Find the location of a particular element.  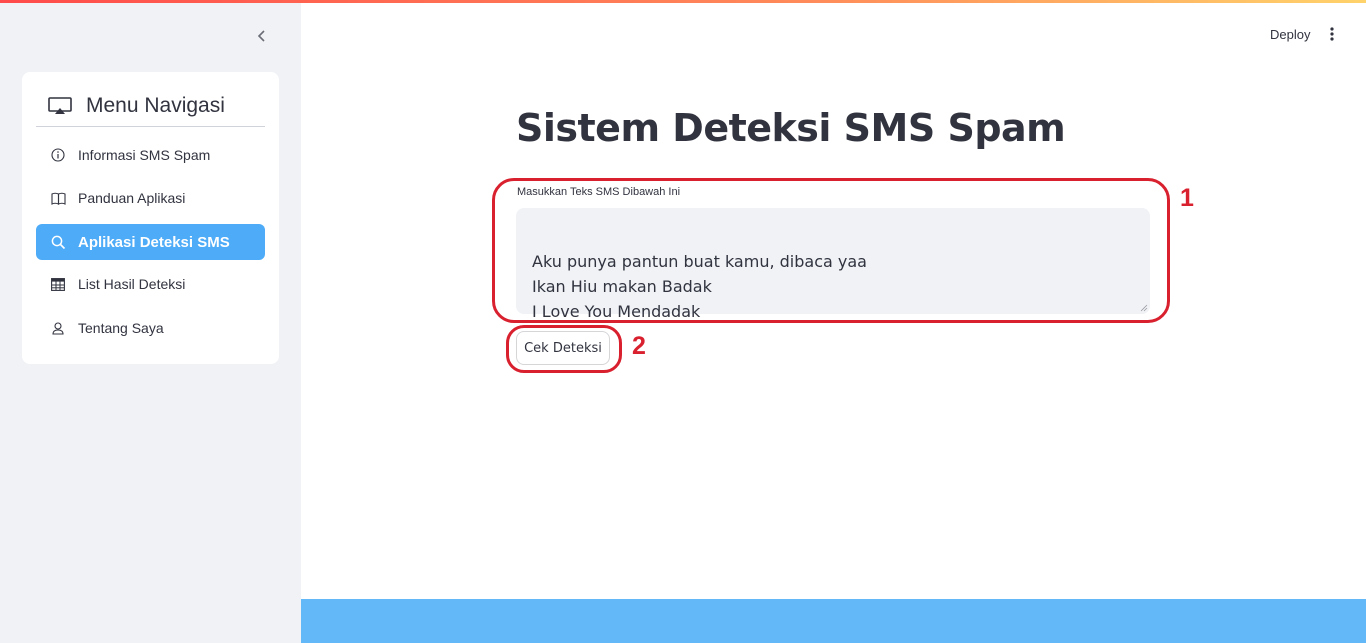

airplay-icon is located at coordinates (60, 106).